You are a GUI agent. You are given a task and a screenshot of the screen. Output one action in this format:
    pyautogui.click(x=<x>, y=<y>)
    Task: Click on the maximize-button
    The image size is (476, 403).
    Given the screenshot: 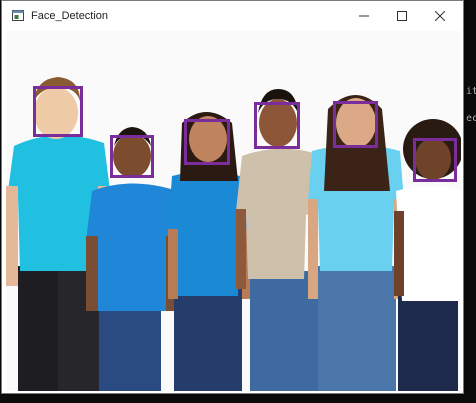 What is the action you would take?
    pyautogui.click(x=402, y=16)
    